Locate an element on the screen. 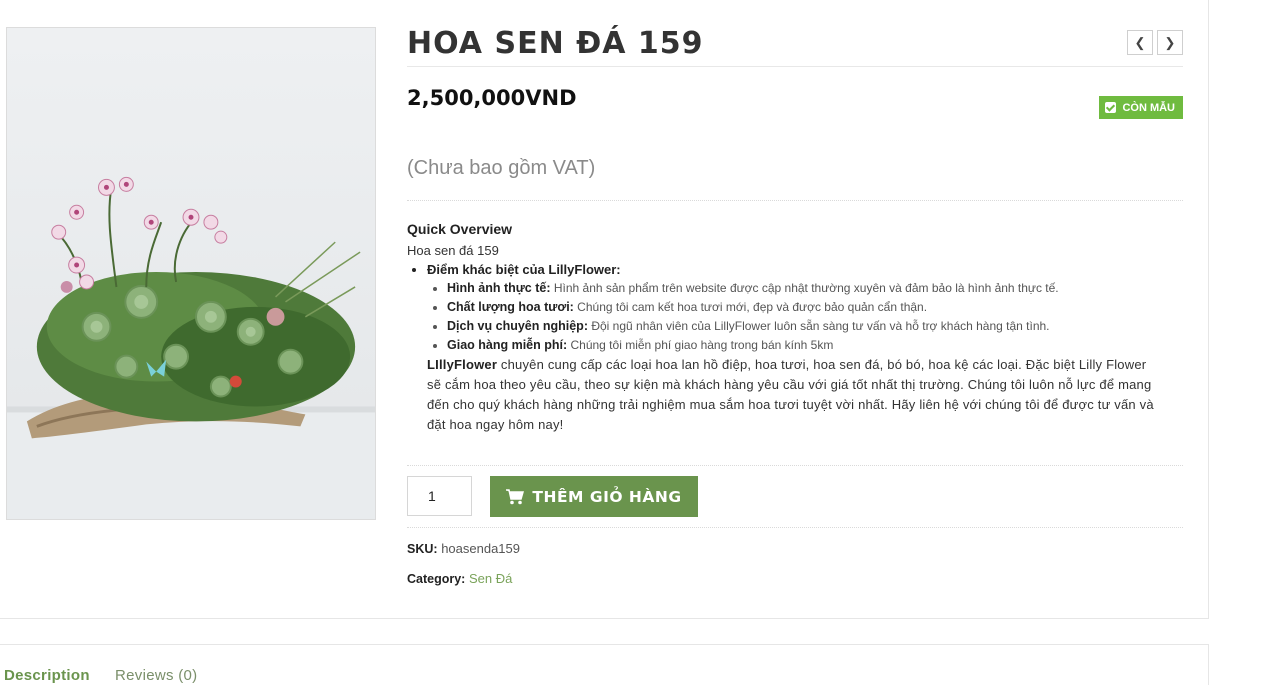 Image resolution: width=1271 pixels, height=685 pixels. add-to-cart-button: THÊM GIỎ HÀNG is located at coordinates (594, 496).